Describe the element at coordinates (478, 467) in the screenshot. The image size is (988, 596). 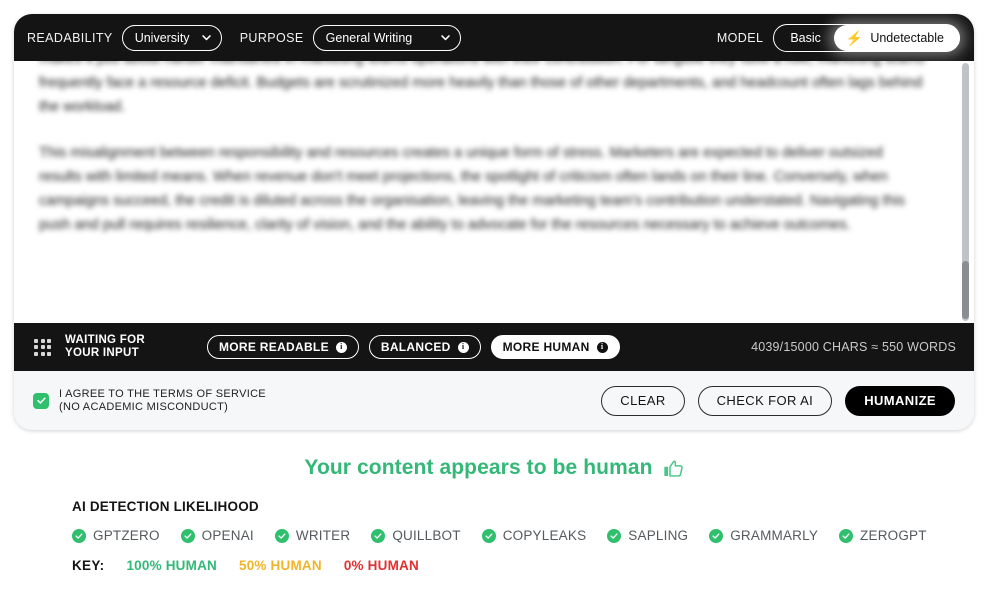
I see `result-headline-text: Your content appears to be human` at that location.